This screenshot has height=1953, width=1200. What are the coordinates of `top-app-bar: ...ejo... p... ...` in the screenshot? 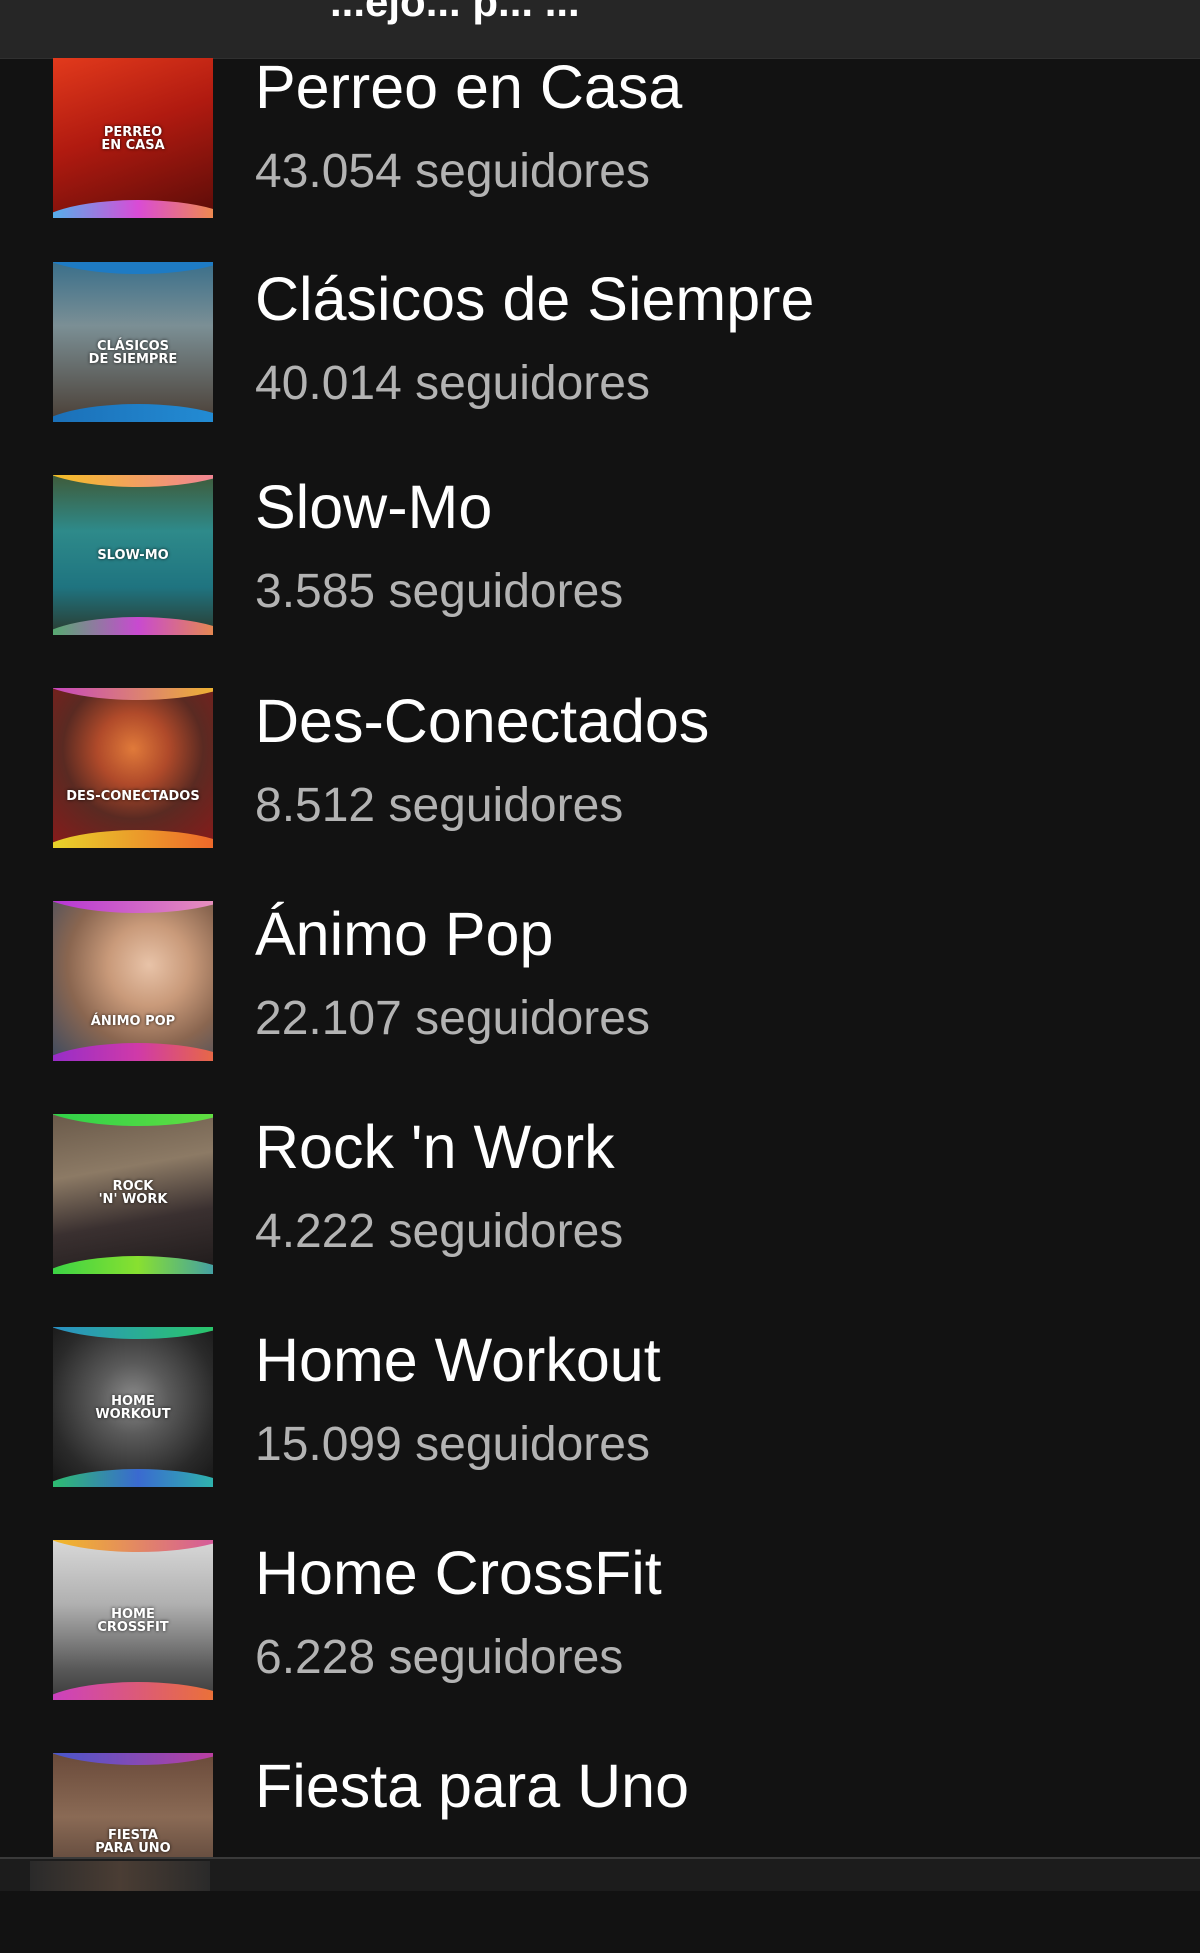 It's located at (600, 29).